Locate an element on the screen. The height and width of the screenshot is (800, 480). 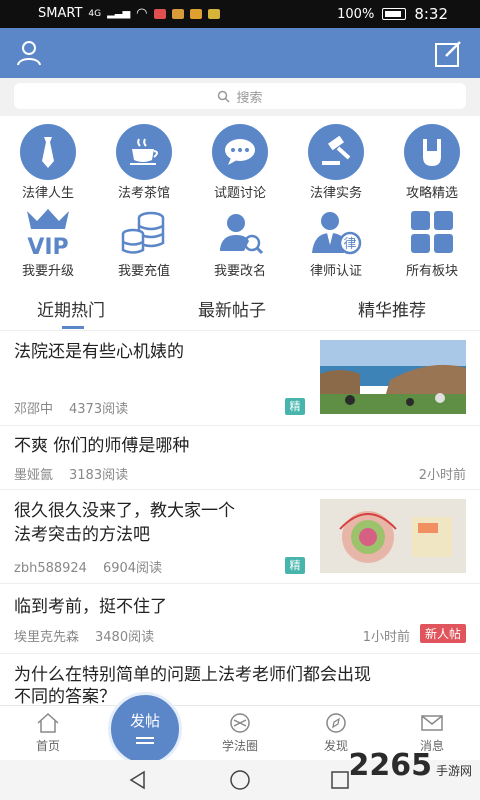
post-item: 临到考前，挺不住了 埃里克先森 3480阅读 1小时前 新人帖 is located at coordinates (240, 618).